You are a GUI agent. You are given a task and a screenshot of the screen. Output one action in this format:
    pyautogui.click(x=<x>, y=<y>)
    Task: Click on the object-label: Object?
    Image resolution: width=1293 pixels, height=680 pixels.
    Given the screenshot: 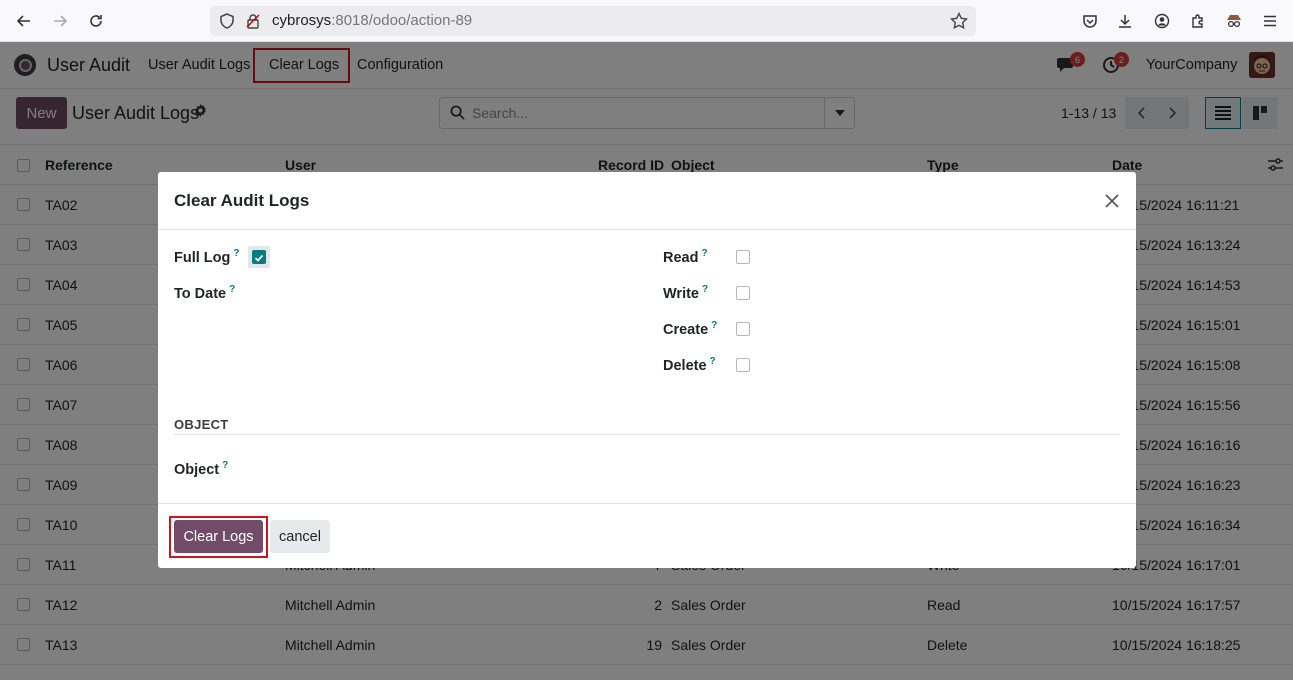 What is the action you would take?
    pyautogui.click(x=201, y=469)
    